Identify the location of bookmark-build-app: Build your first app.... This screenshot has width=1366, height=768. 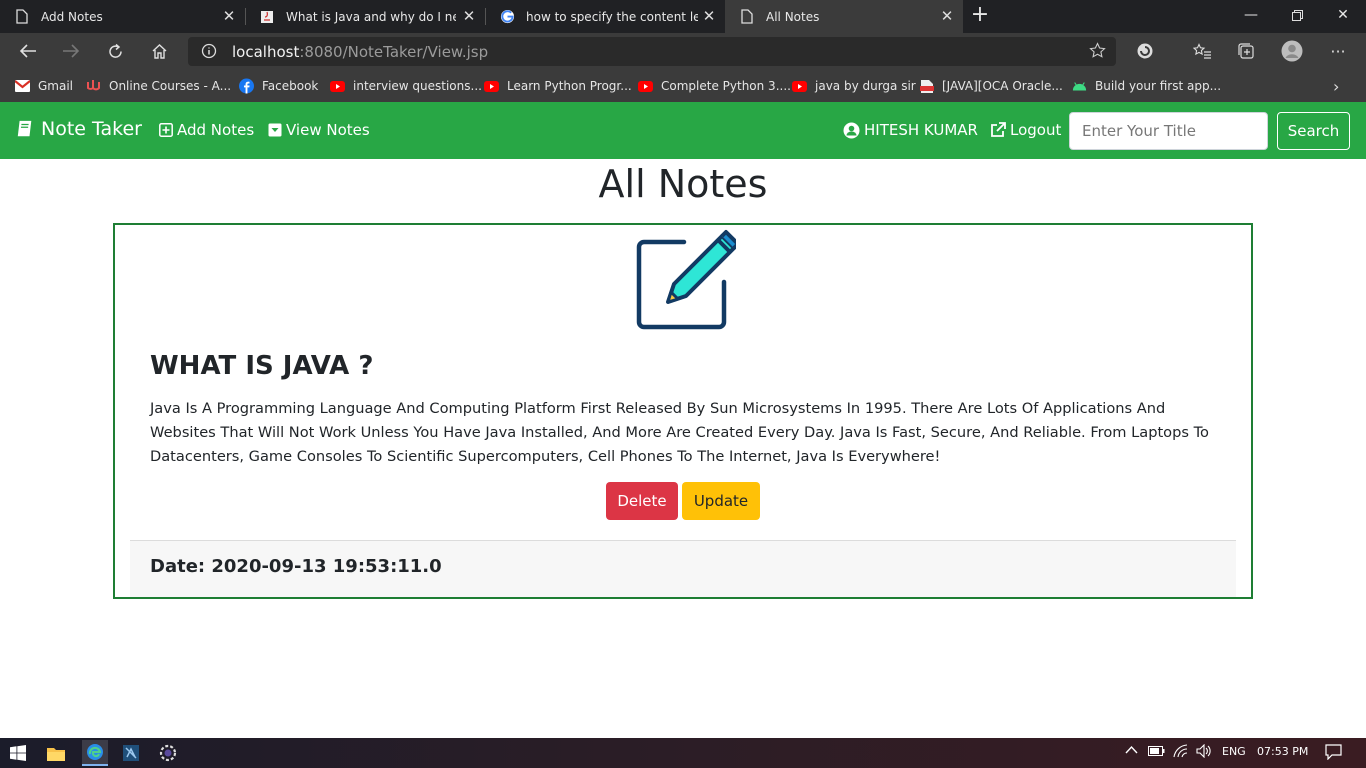
(1146, 86).